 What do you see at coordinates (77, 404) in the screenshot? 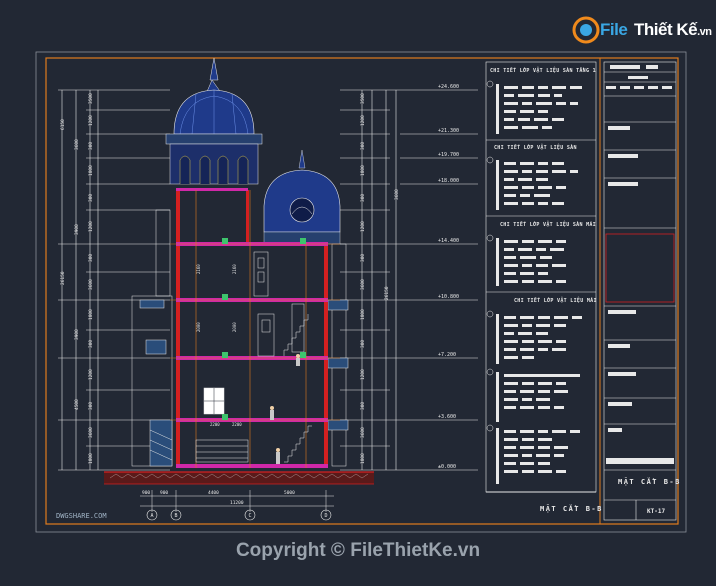
I see `left-total-6: 4500` at bounding box center [77, 404].